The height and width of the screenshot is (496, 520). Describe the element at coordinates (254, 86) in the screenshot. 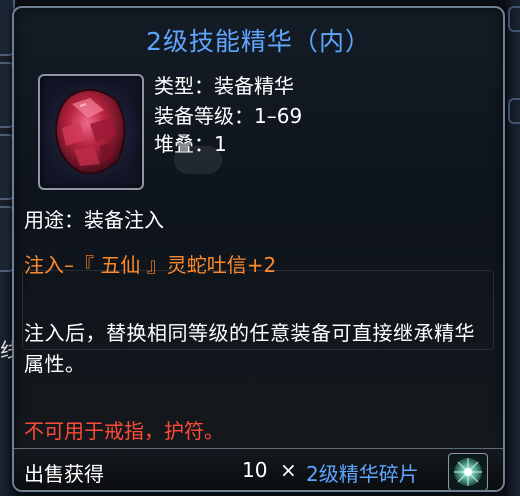

I see `stat-value: 装备精华` at that location.